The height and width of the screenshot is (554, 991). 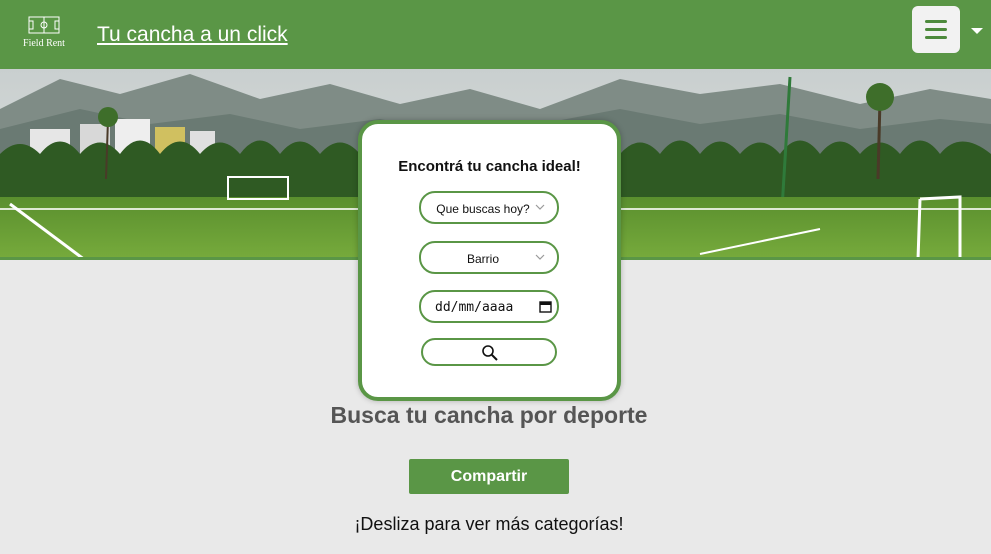 I want to click on hamburger-menu-button, so click(x=936, y=29).